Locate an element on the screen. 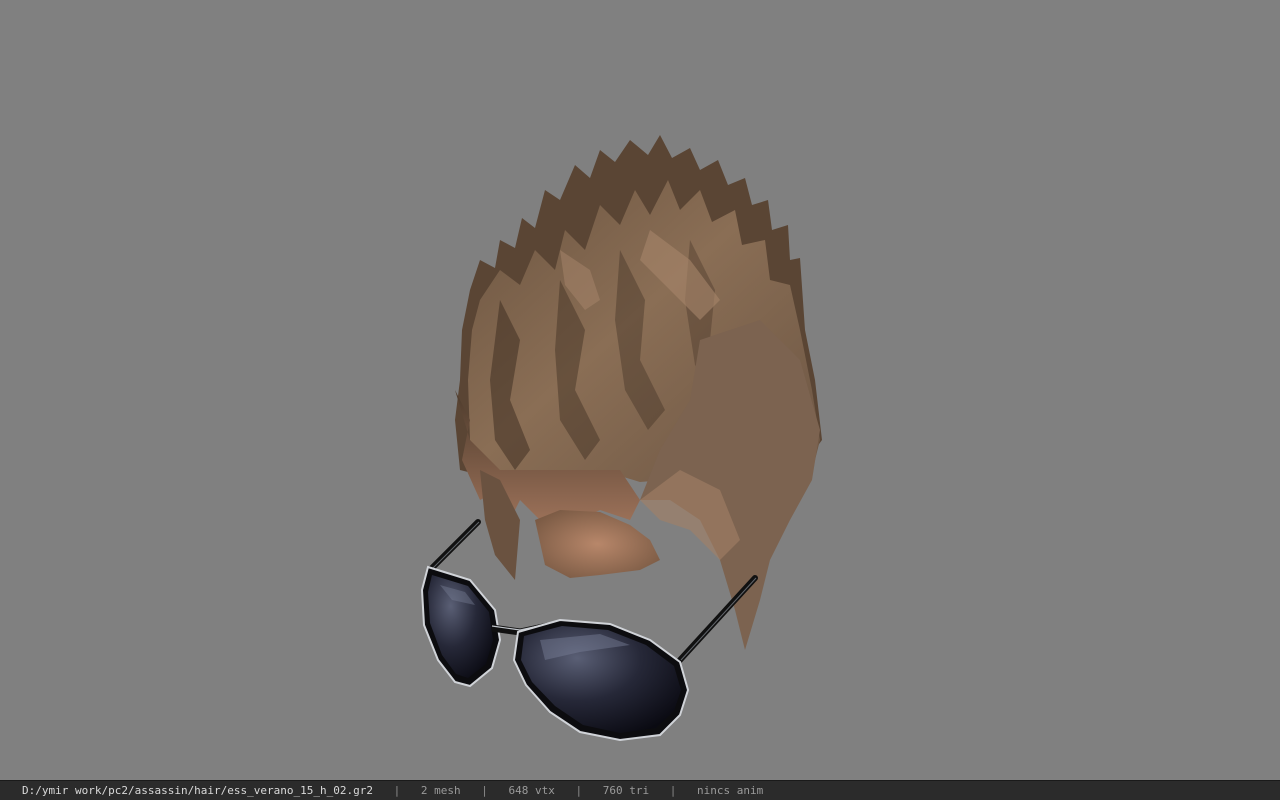 The image size is (1280, 800). status-vertex-count: 648 vtx is located at coordinates (531, 790).